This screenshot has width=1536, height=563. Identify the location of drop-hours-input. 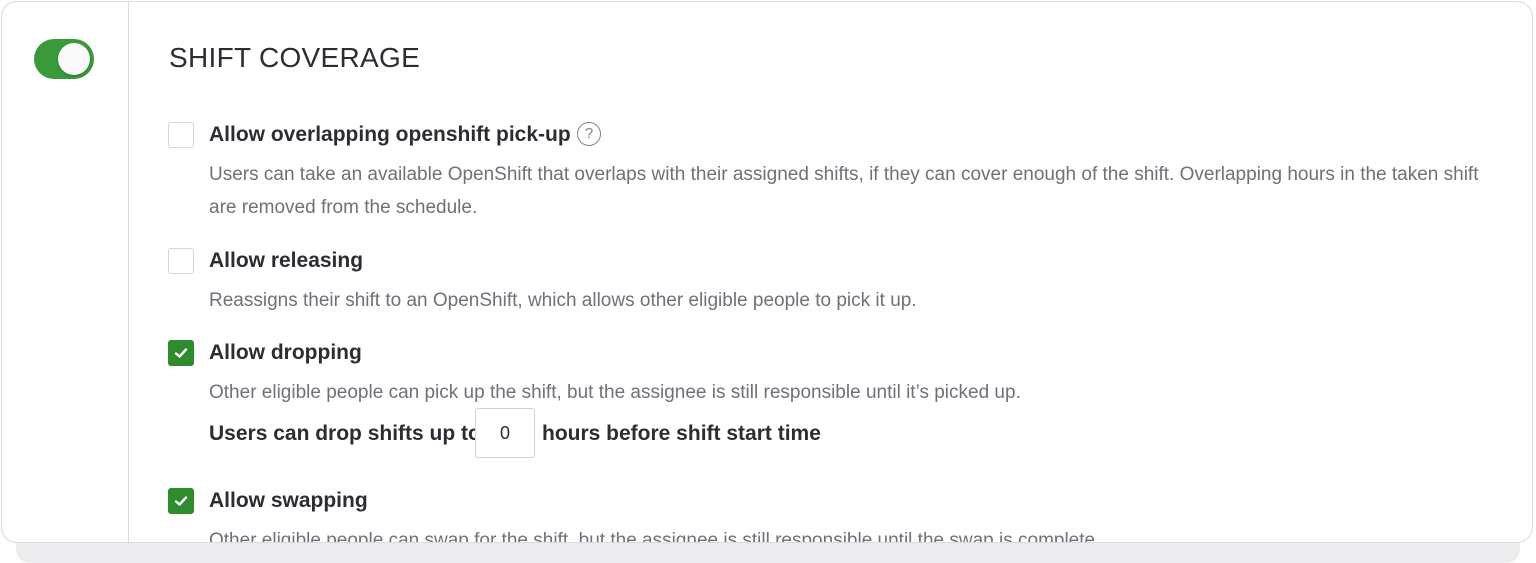
(505, 433).